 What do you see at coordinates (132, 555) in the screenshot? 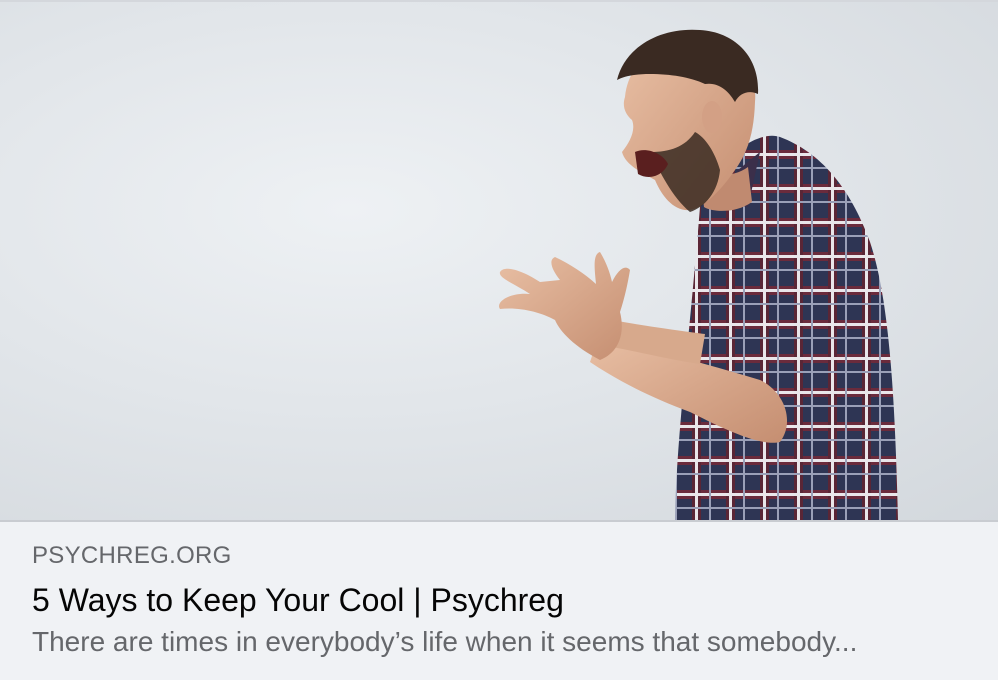
I see `link-domain: PSYCHREG.ORG` at bounding box center [132, 555].